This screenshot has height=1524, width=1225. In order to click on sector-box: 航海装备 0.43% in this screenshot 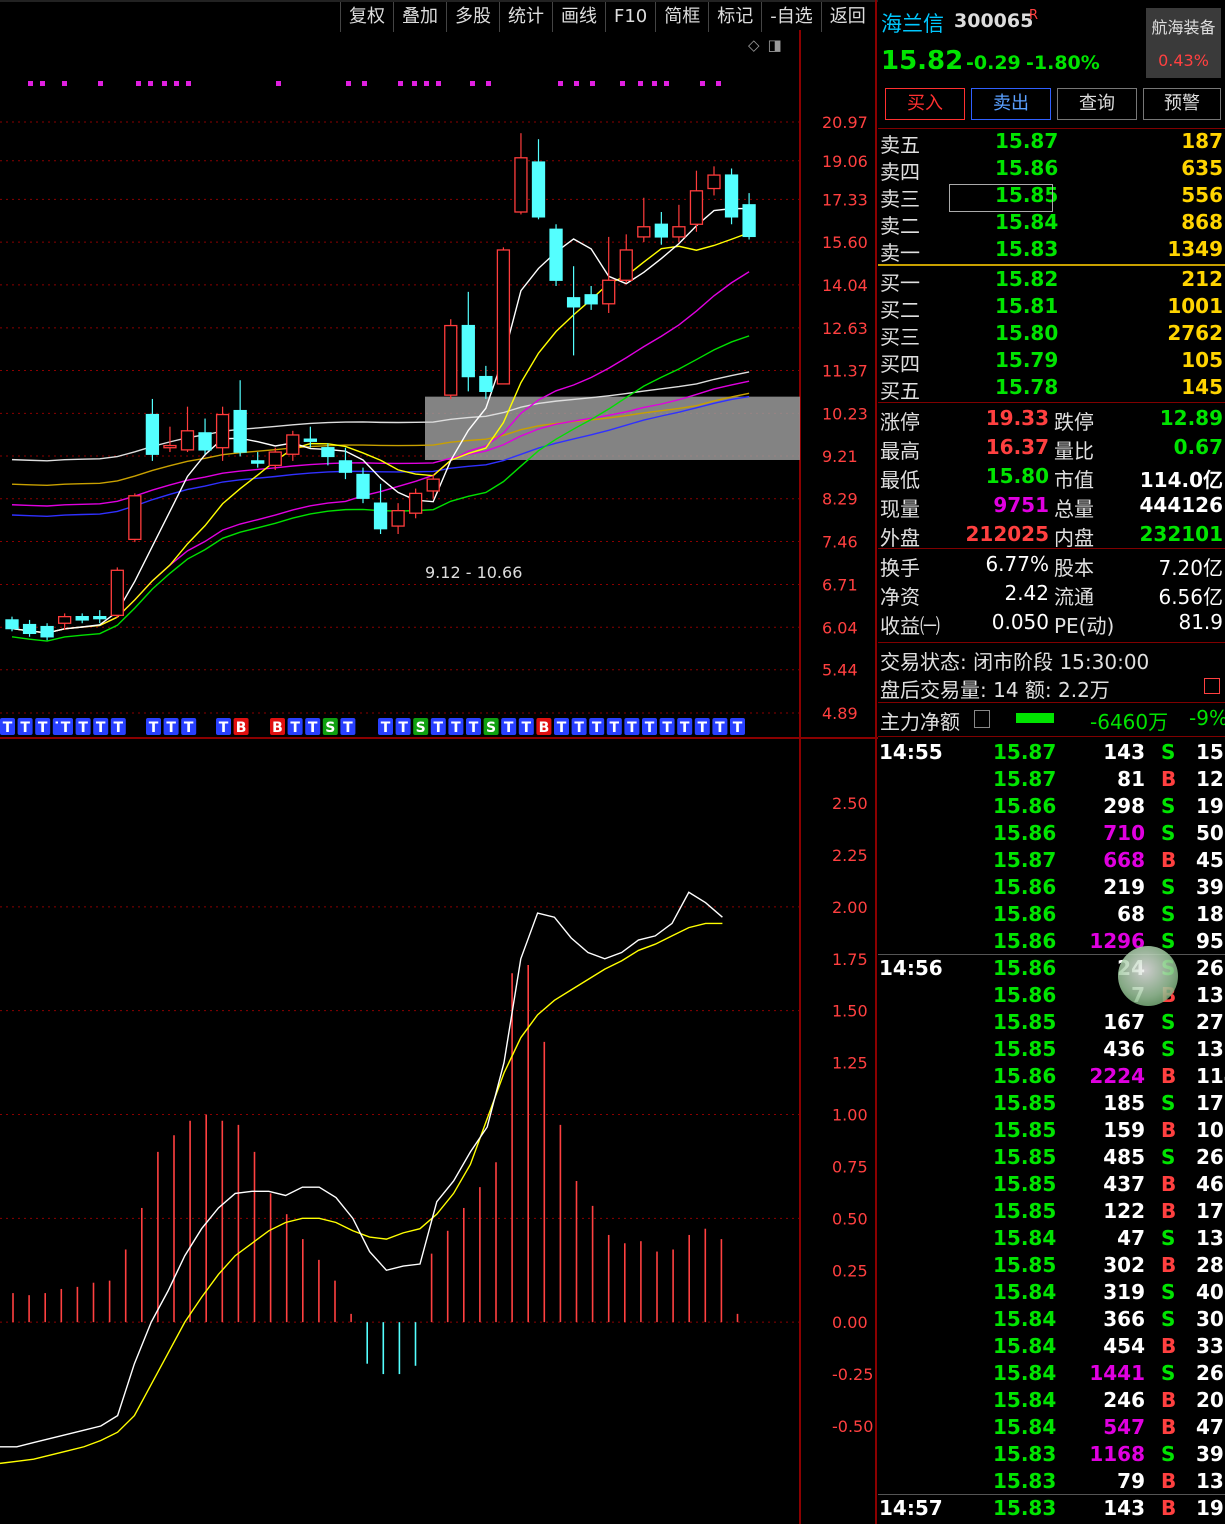, I will do `click(1183, 43)`.